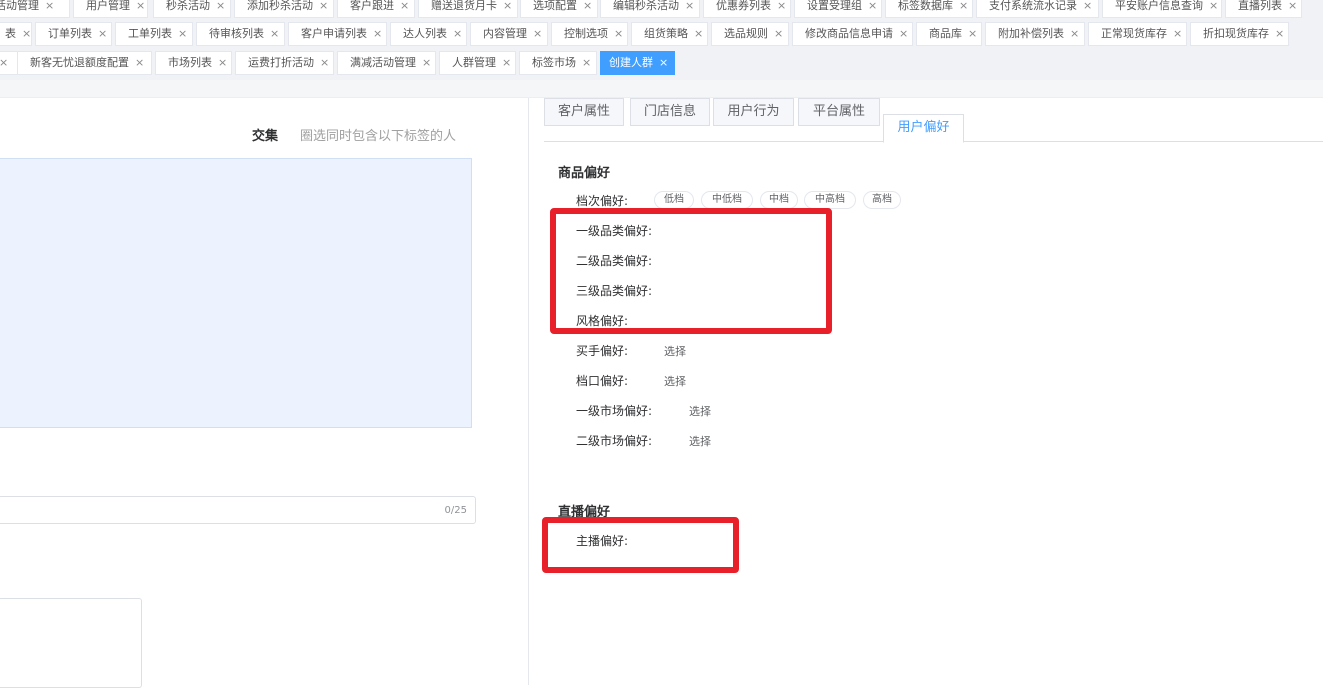  Describe the element at coordinates (110, 9) in the screenshot. I see `tab-user-management: 用户管理 ×` at that location.